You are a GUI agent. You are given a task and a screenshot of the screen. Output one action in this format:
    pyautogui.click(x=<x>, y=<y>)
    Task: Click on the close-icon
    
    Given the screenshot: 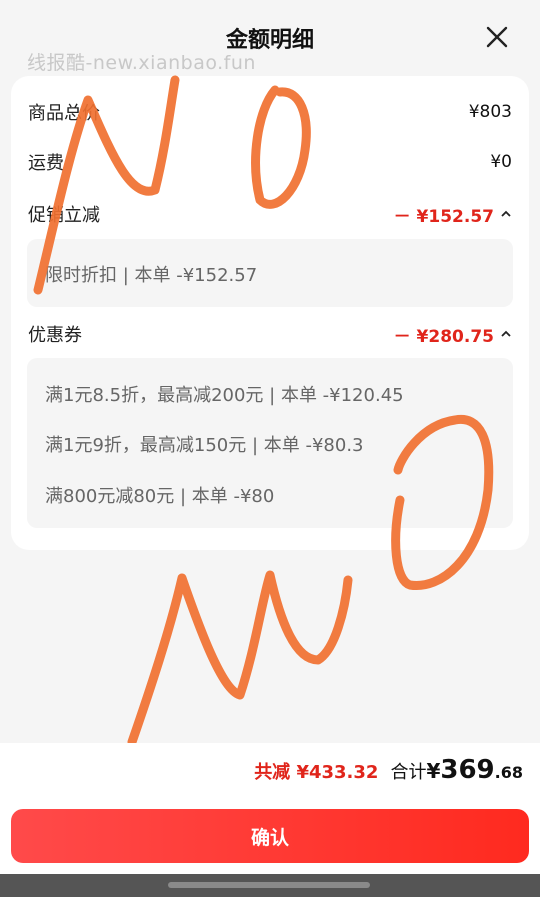 What is the action you would take?
    pyautogui.click(x=497, y=37)
    